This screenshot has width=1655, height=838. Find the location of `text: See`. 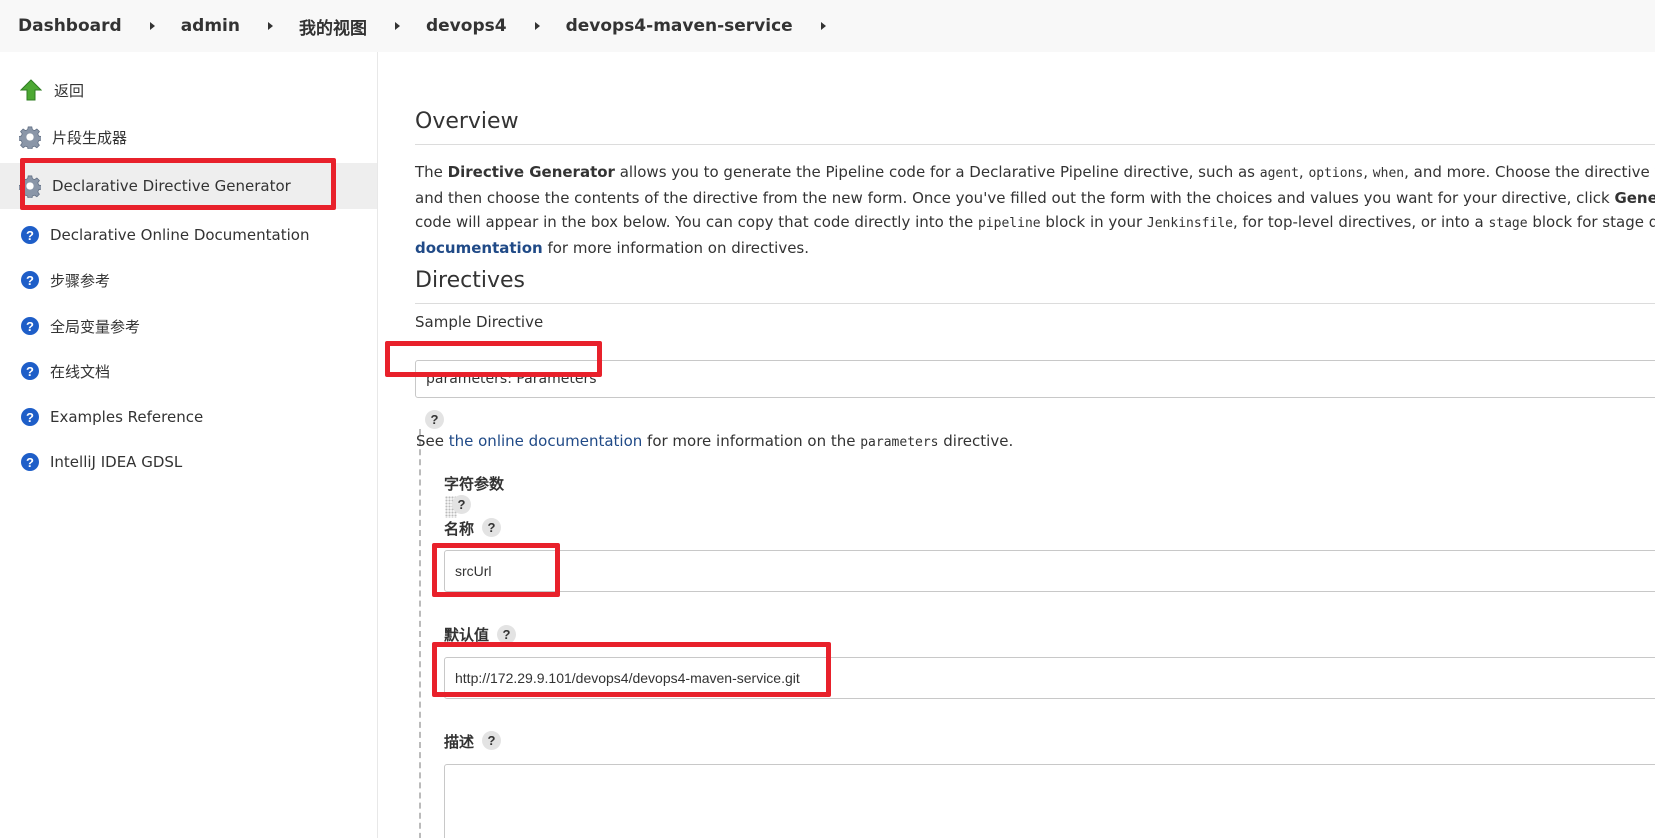

text: See is located at coordinates (432, 441).